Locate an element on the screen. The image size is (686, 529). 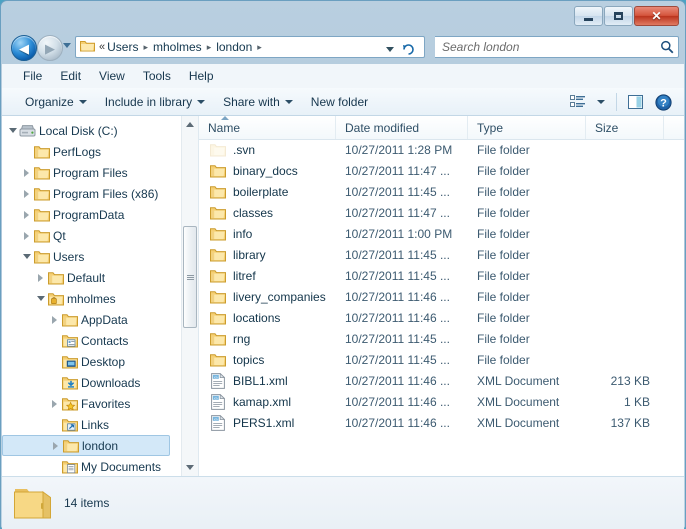
tree-item-links: Links is located at coordinates (92, 424).